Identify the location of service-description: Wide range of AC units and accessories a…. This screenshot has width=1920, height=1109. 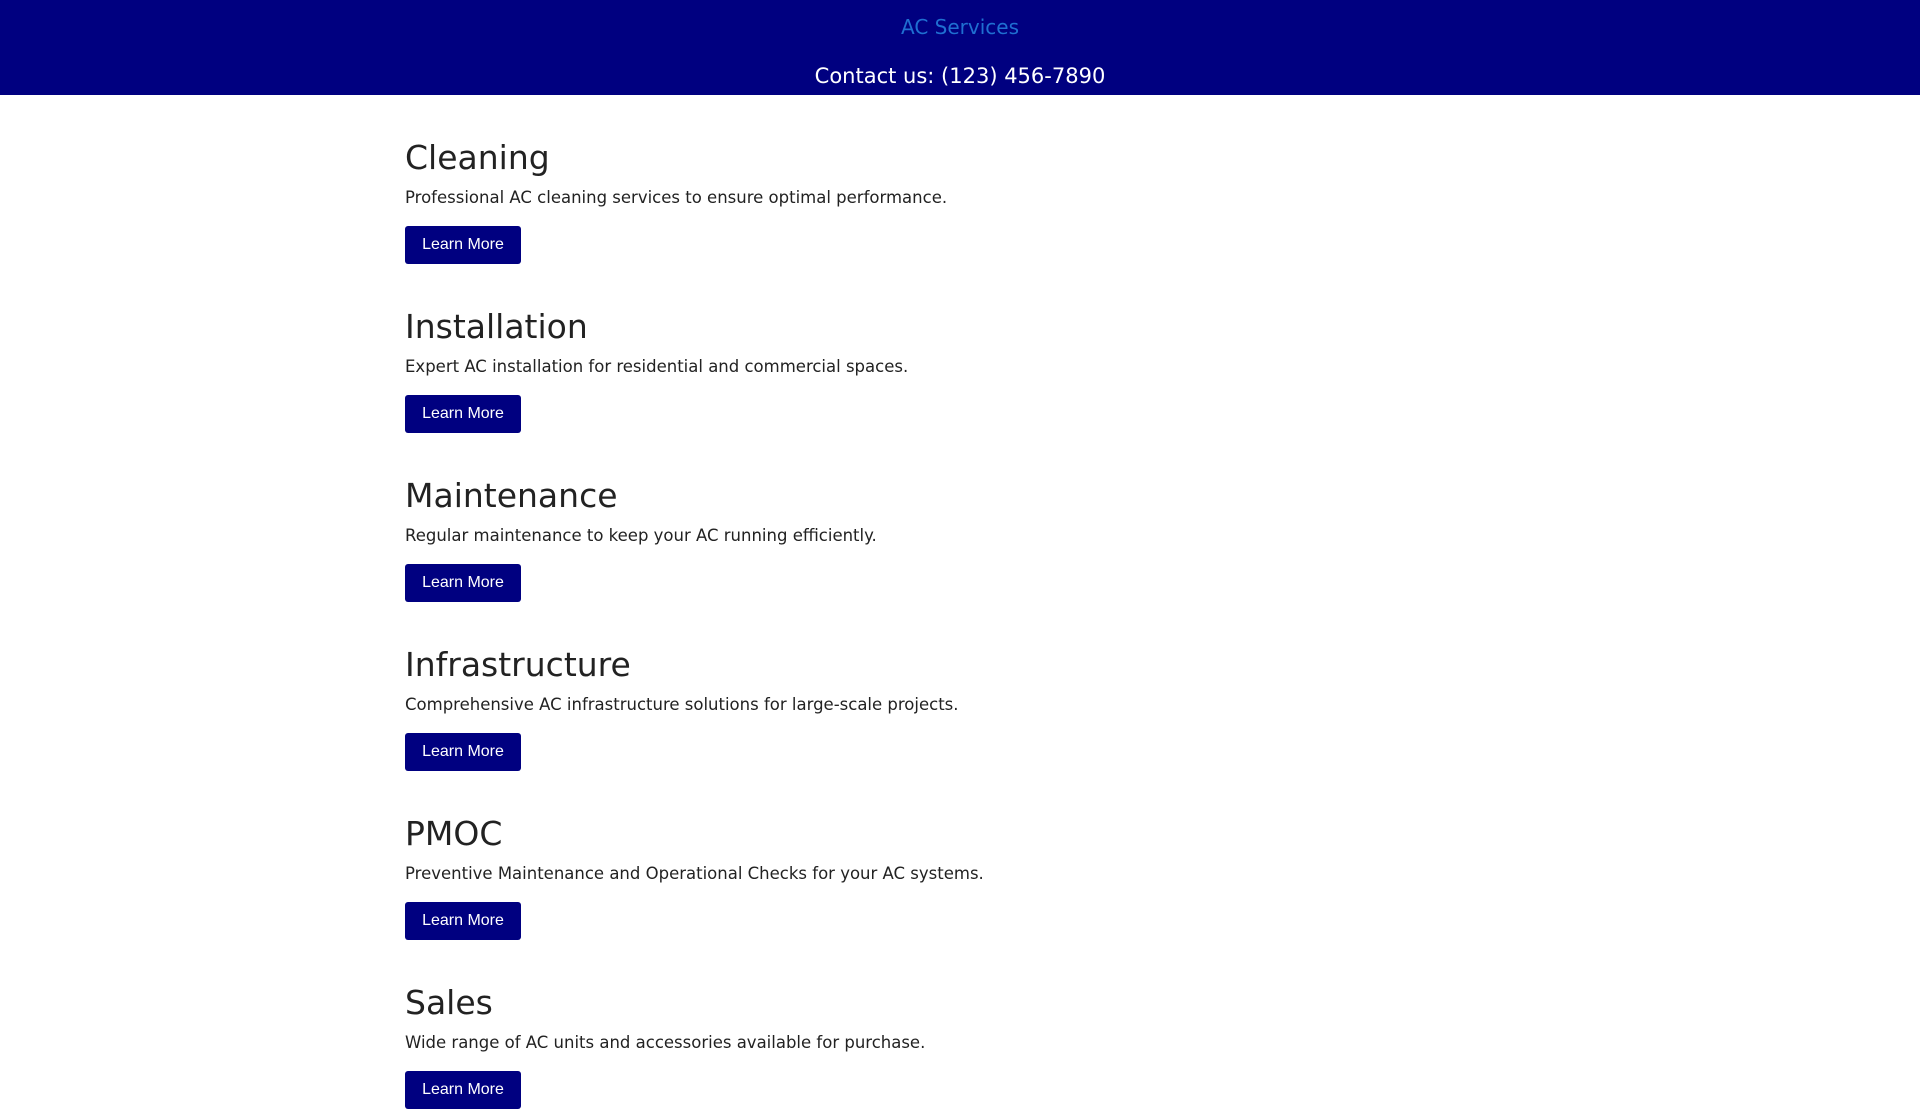
(665, 1042).